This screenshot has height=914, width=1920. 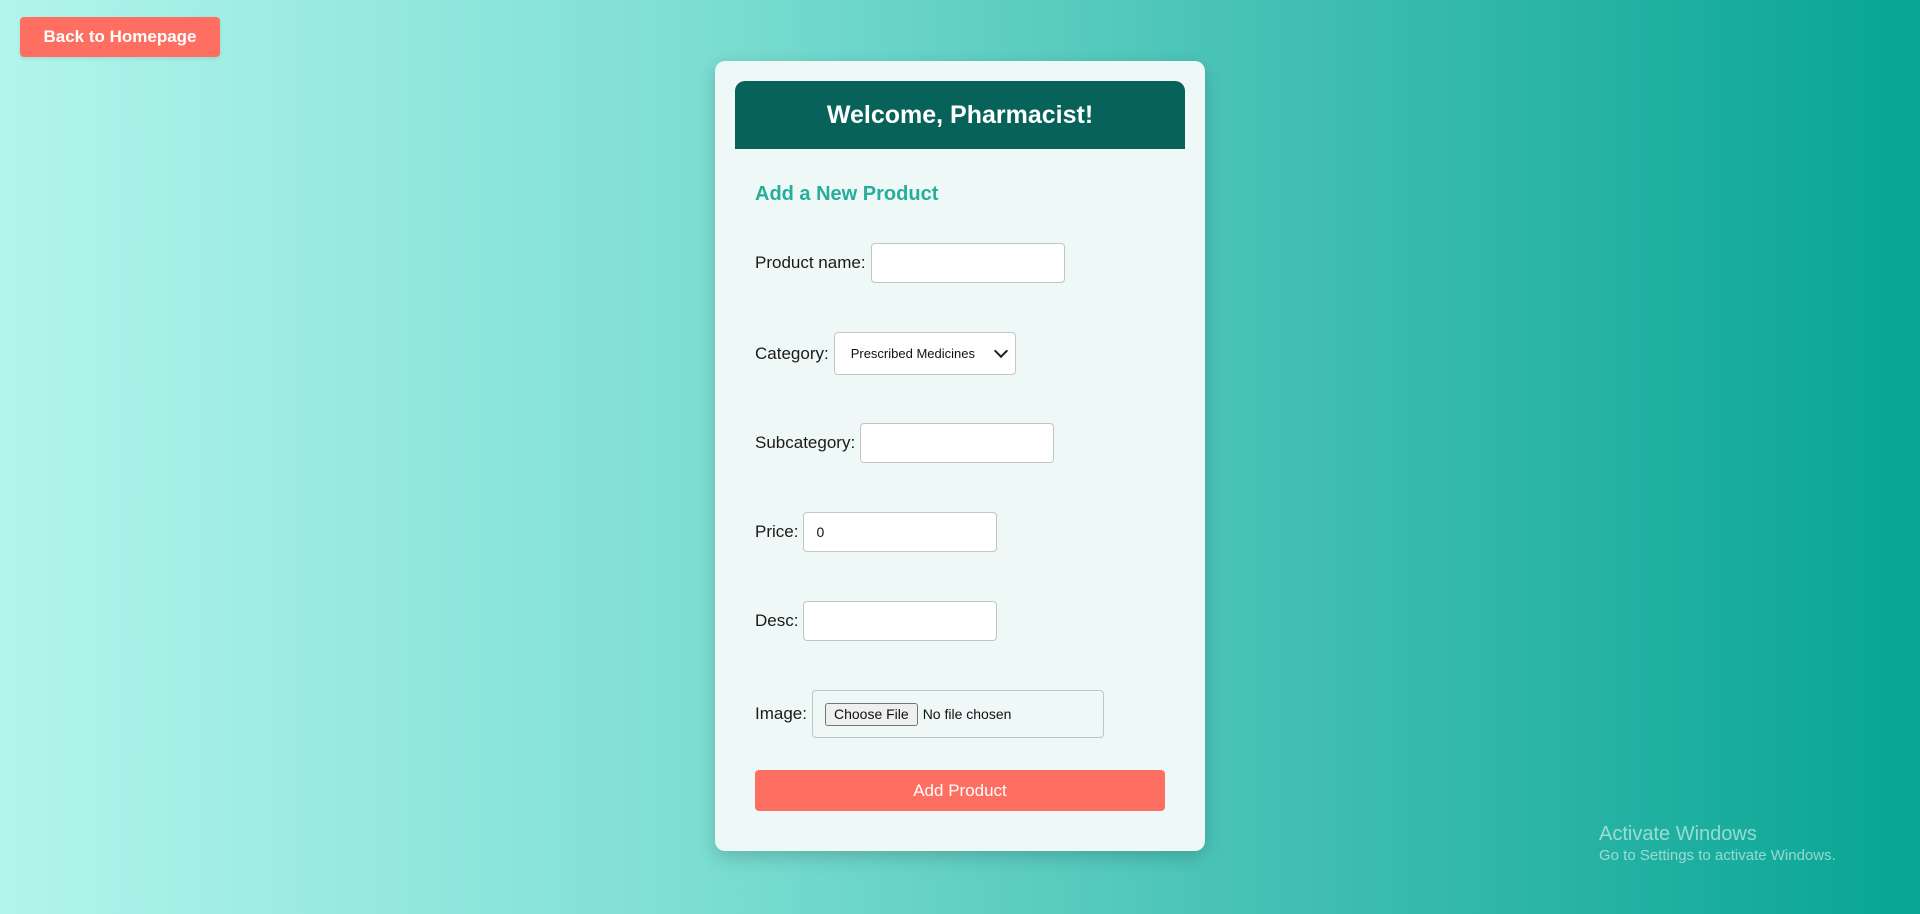 I want to click on product-name-input, so click(x=967, y=263).